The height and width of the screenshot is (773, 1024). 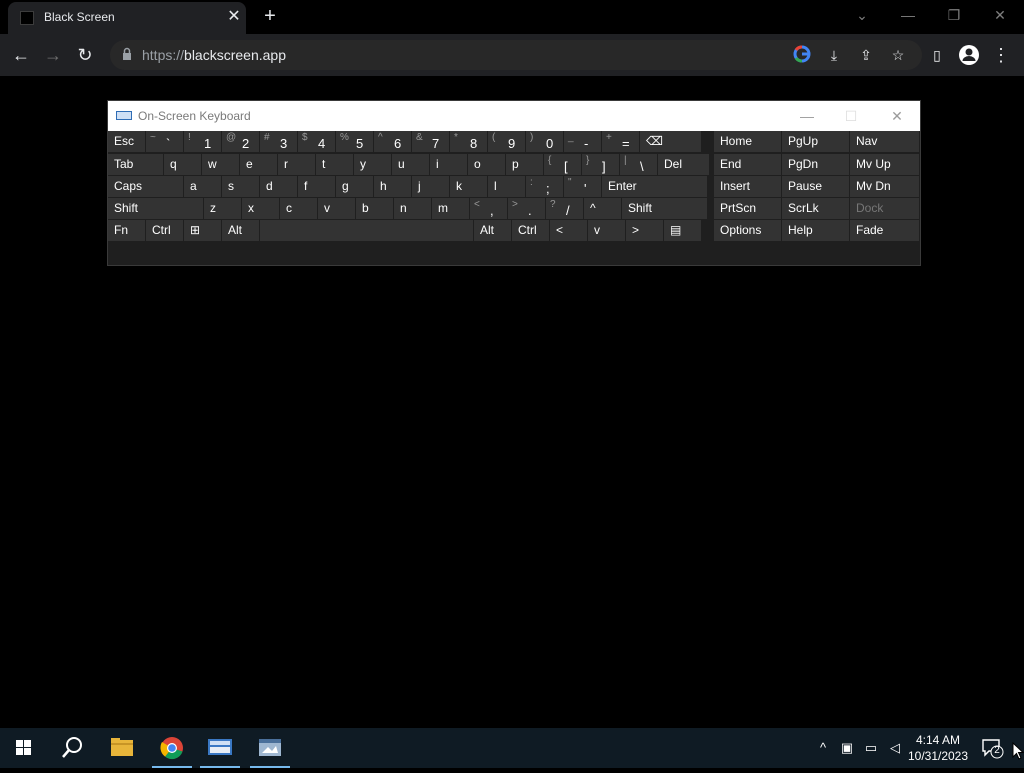 I want to click on start-windows-icon, so click(x=24, y=748).